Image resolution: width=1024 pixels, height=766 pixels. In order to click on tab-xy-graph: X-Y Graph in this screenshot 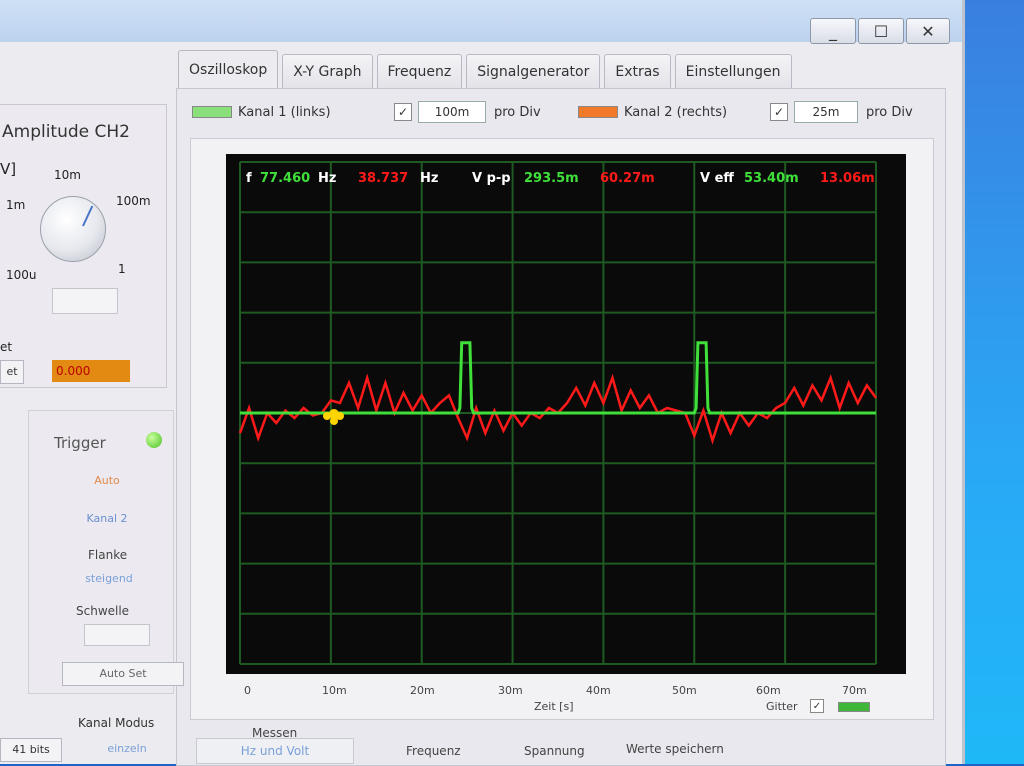, I will do `click(327, 71)`.